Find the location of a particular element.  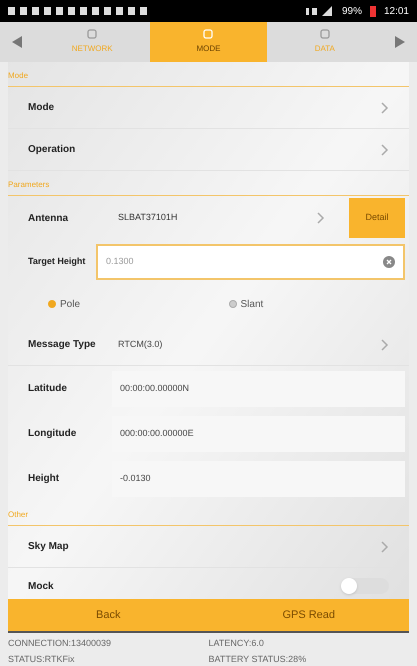

field-label: Latitude is located at coordinates (48, 389).